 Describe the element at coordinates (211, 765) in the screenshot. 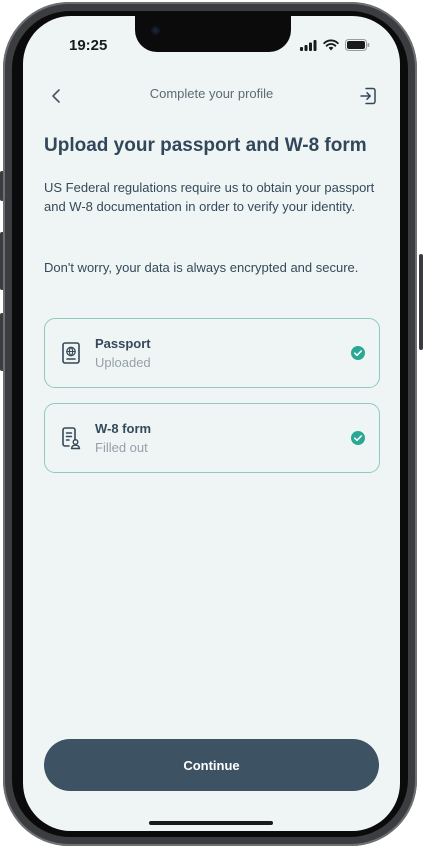

I see `continue-button: Continue` at that location.